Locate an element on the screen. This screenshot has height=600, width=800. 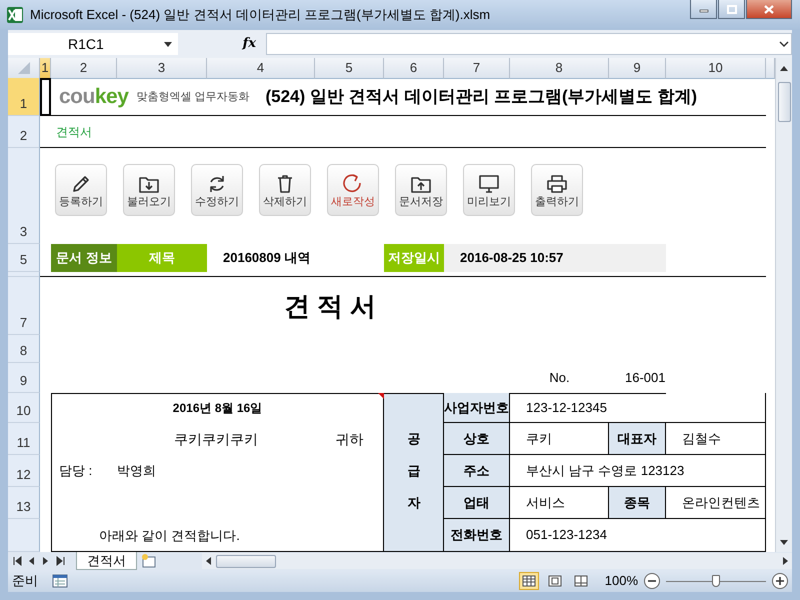
sheet-title: (524) 일반 견적서 데이터관리 프로그램(부가세별도 합계) is located at coordinates (481, 97).